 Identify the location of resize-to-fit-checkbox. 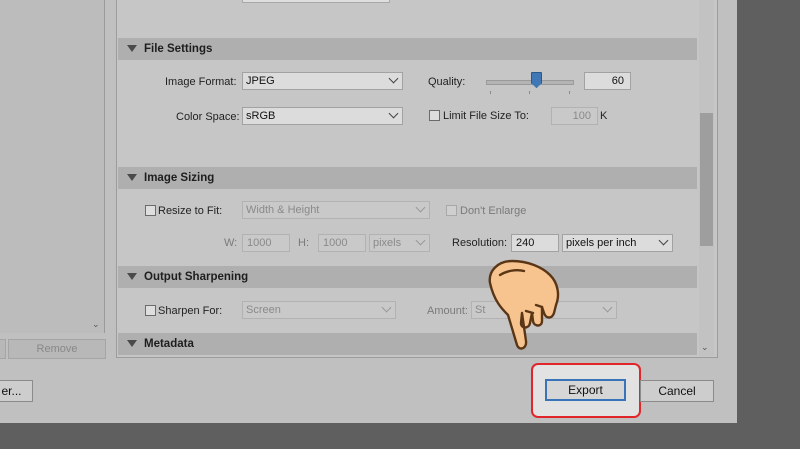
(150, 210).